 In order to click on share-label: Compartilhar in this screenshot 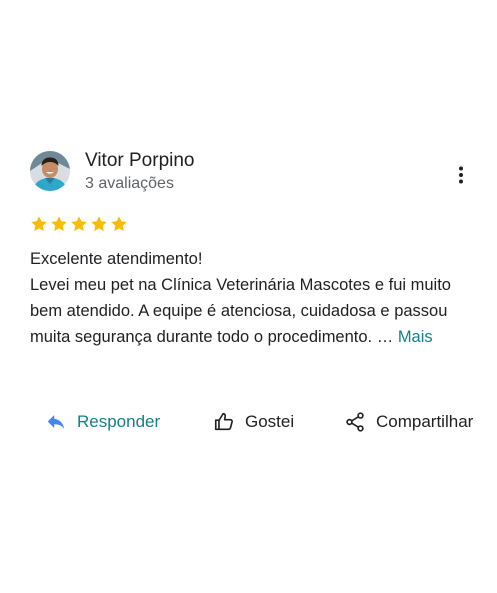, I will do `click(425, 421)`.